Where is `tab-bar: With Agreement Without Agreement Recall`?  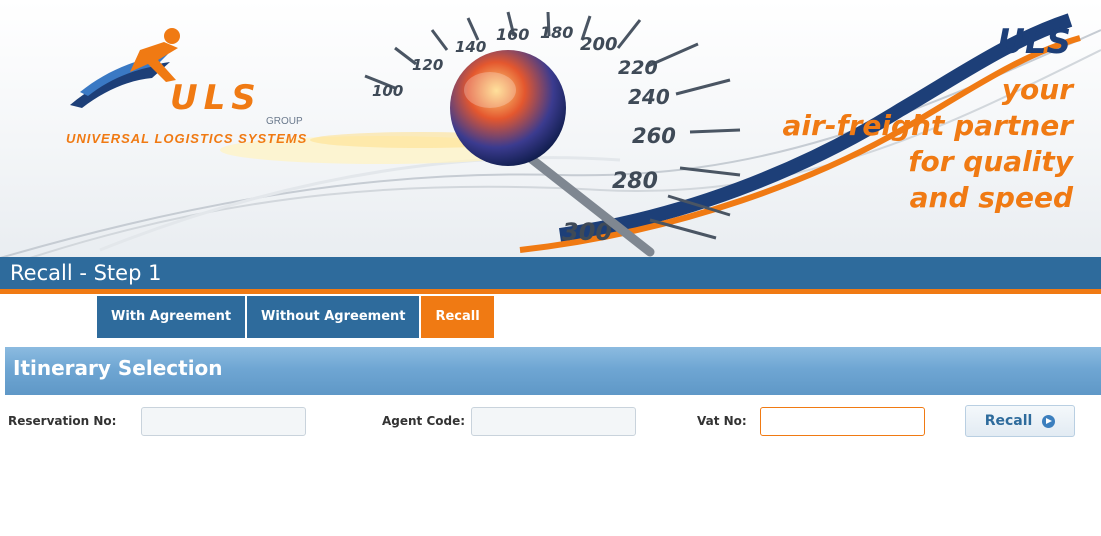 tab-bar: With Agreement Without Agreement Recall is located at coordinates (296, 317).